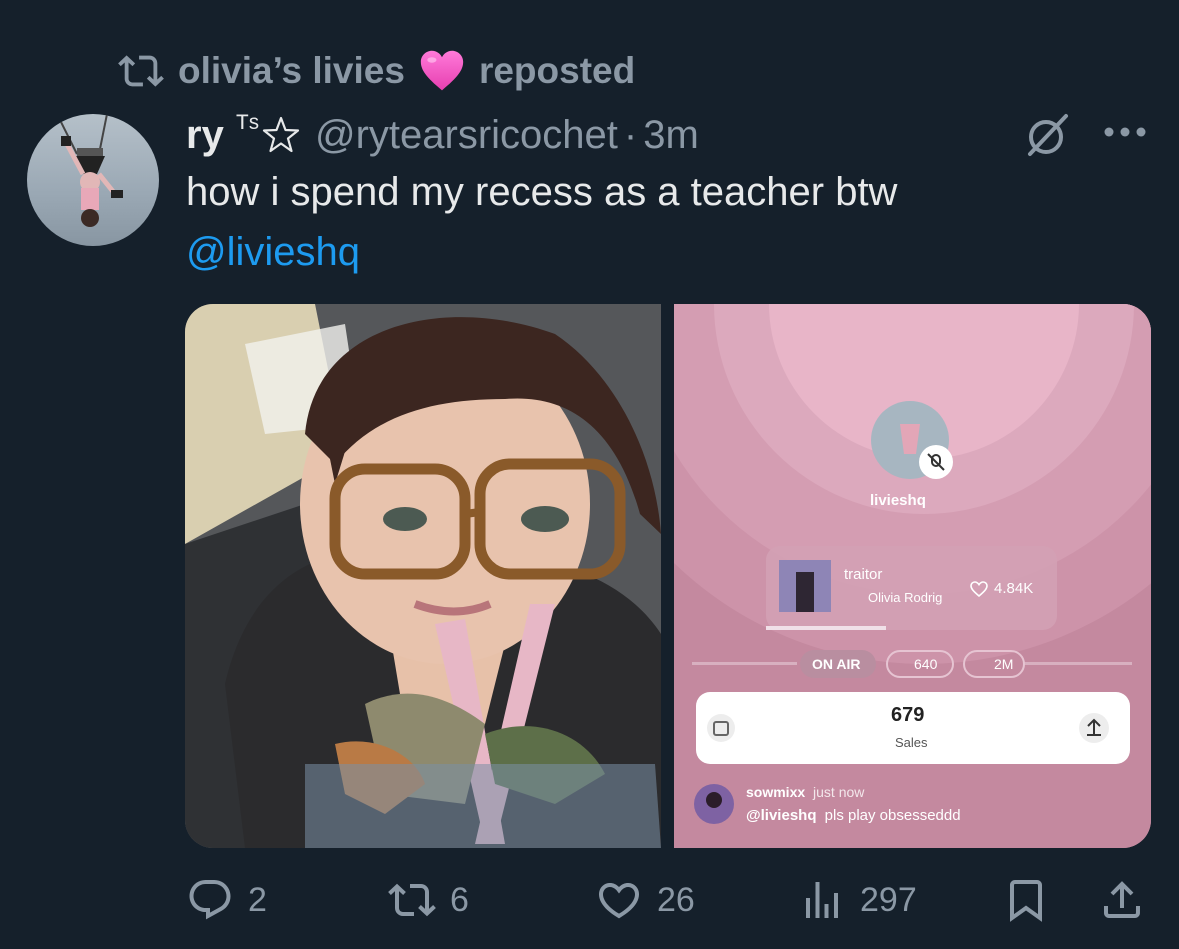 Image resolution: width=1179 pixels, height=949 pixels. What do you see at coordinates (645, 900) in the screenshot?
I see `like-button: 26` at bounding box center [645, 900].